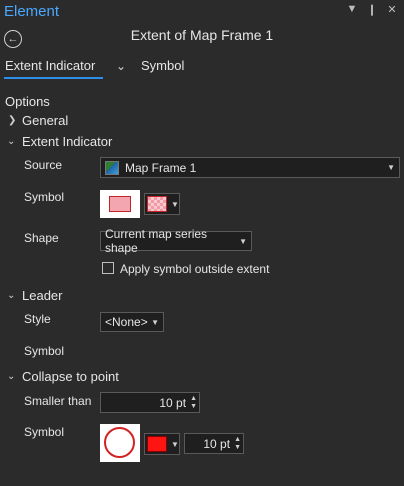 The image size is (404, 486). Describe the element at coordinates (194, 269) in the screenshot. I see `apply-outside-label: Apply symbol outside extent` at that location.